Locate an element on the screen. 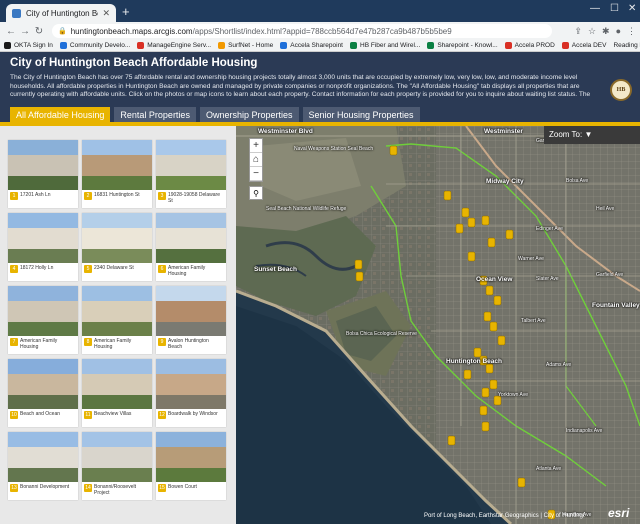 The width and height of the screenshot is (640, 524). menu-icon: ⋮ is located at coordinates (631, 31).